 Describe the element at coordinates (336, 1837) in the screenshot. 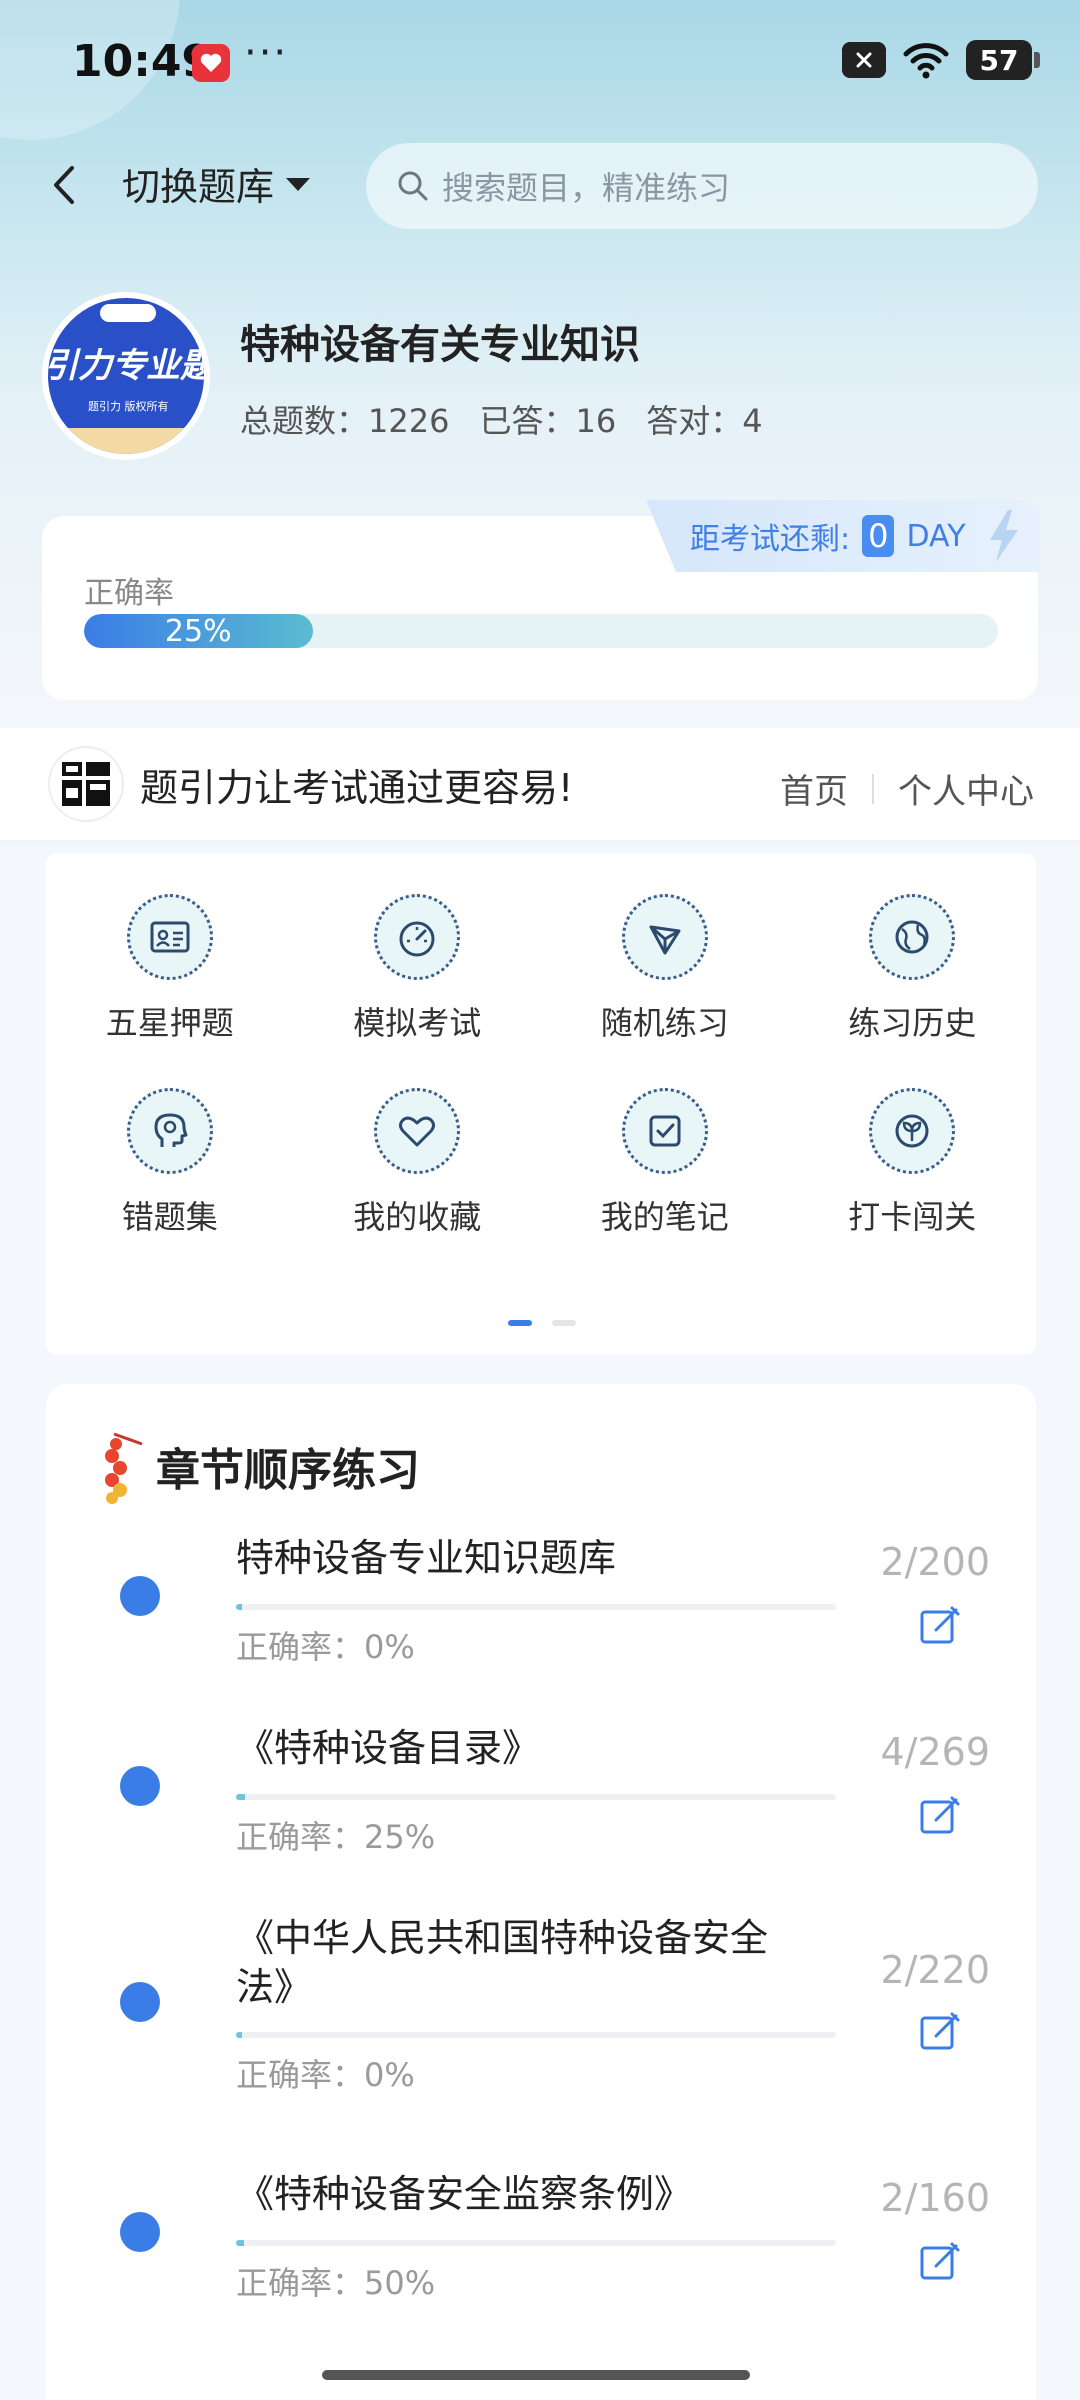

I see `chapter-accuracy: 正确率：25%` at that location.